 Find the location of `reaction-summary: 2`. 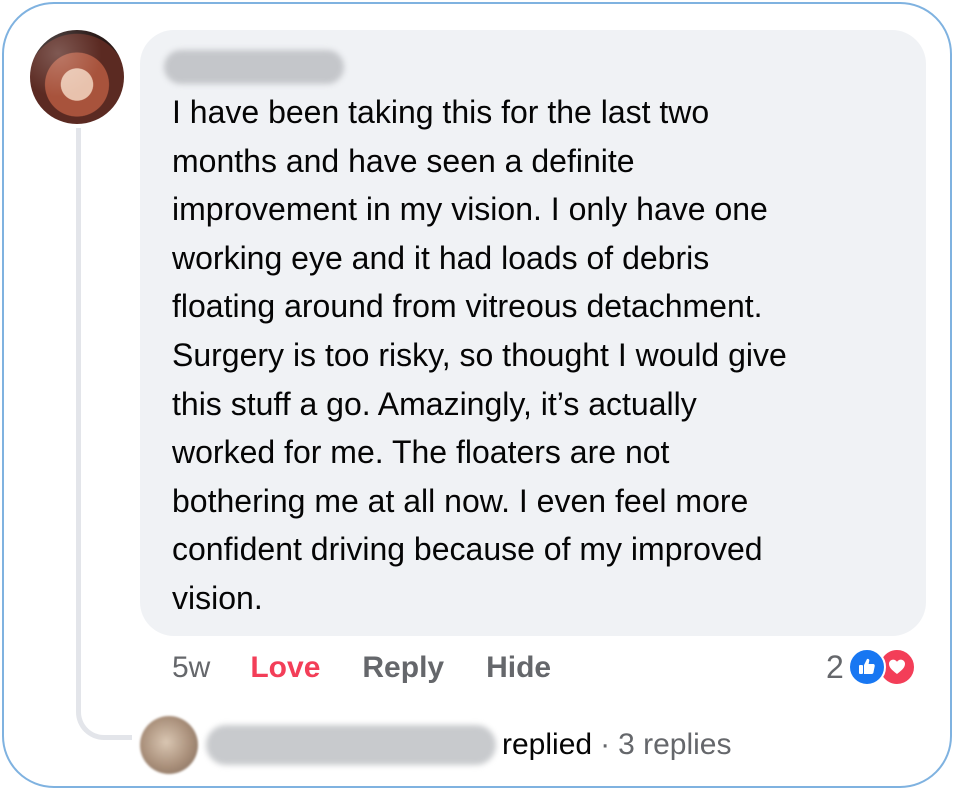

reaction-summary: 2 is located at coordinates (871, 667).